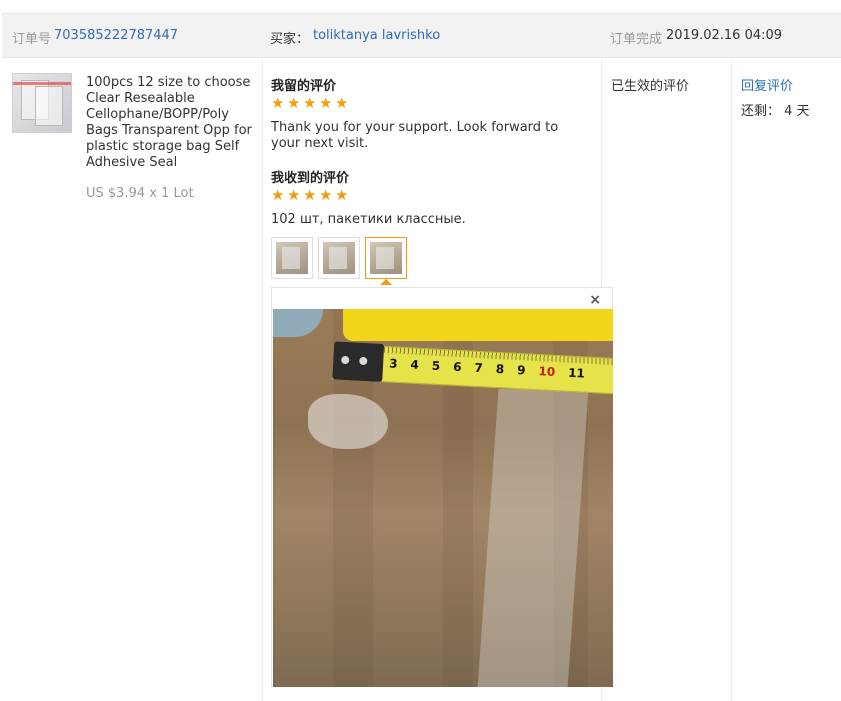  What do you see at coordinates (576, 373) in the screenshot?
I see `tape-number: 11` at bounding box center [576, 373].